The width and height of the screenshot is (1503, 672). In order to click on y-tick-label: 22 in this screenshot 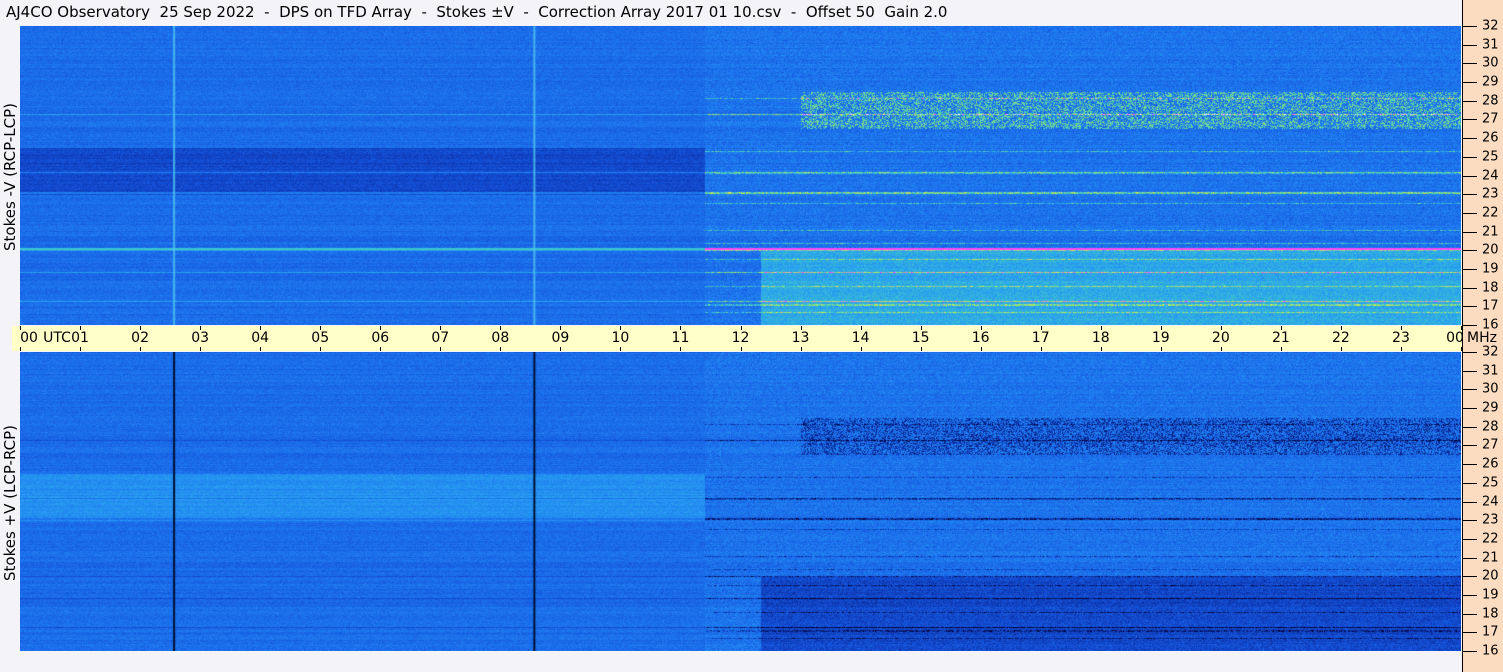, I will do `click(1490, 539)`.